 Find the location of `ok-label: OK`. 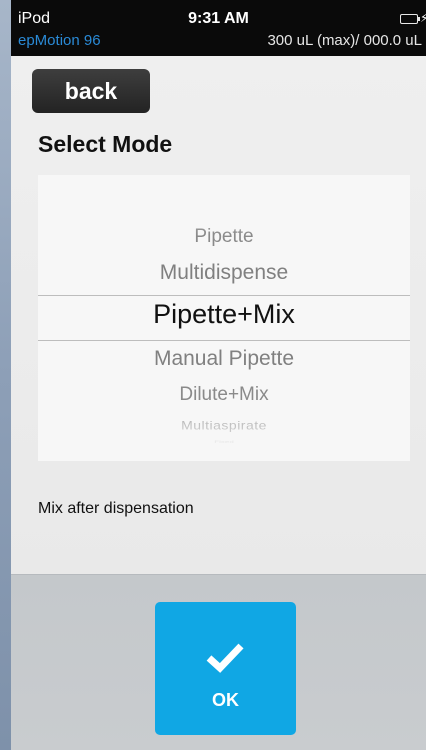

ok-label: OK is located at coordinates (225, 700).